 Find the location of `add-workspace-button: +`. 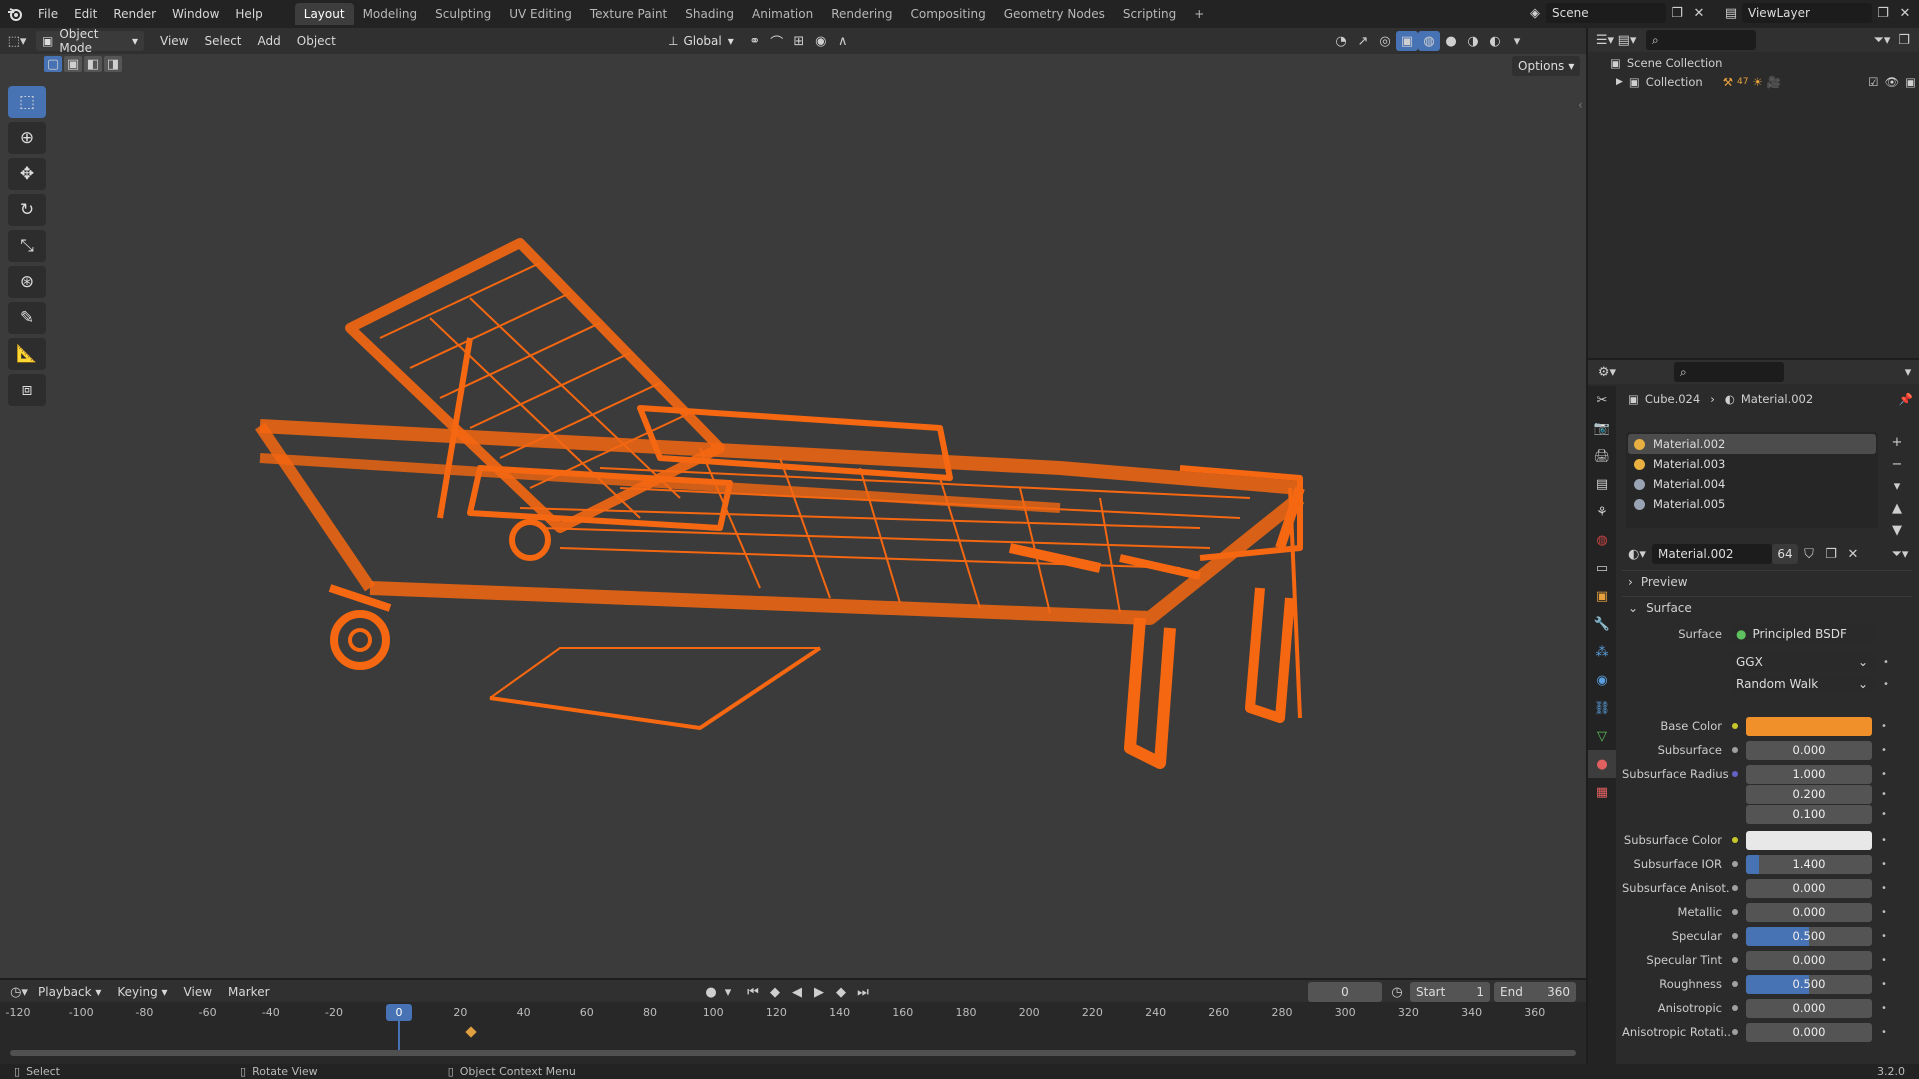

add-workspace-button: + is located at coordinates (1199, 14).